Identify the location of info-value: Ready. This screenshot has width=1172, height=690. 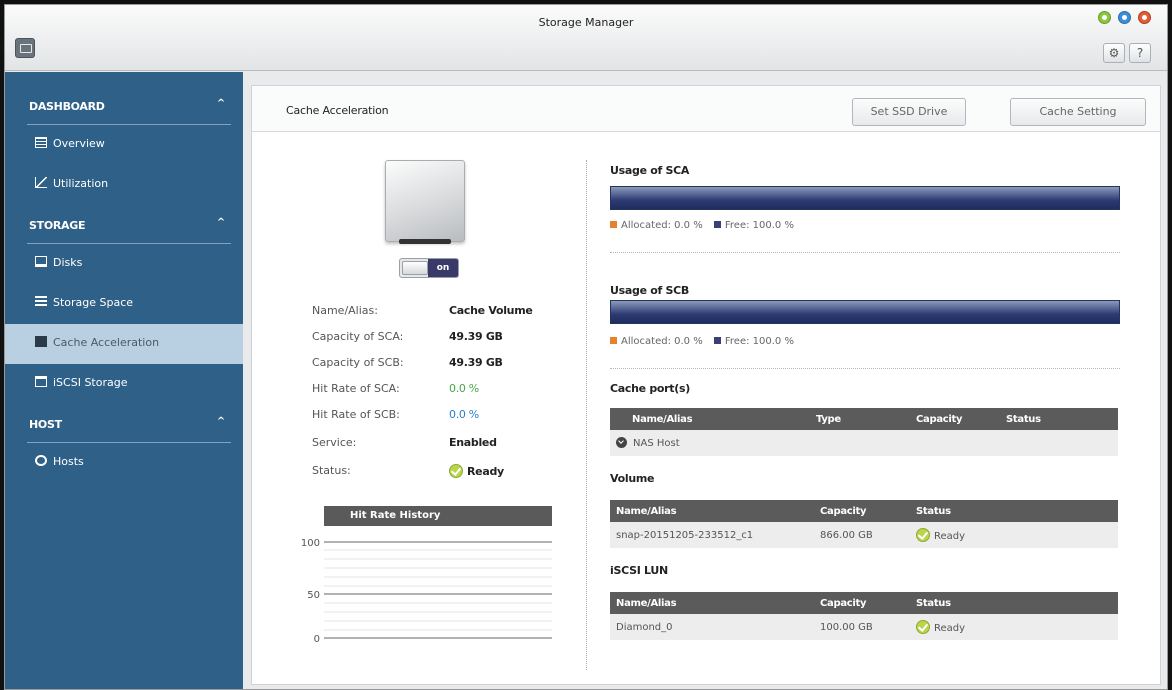
(476, 471).